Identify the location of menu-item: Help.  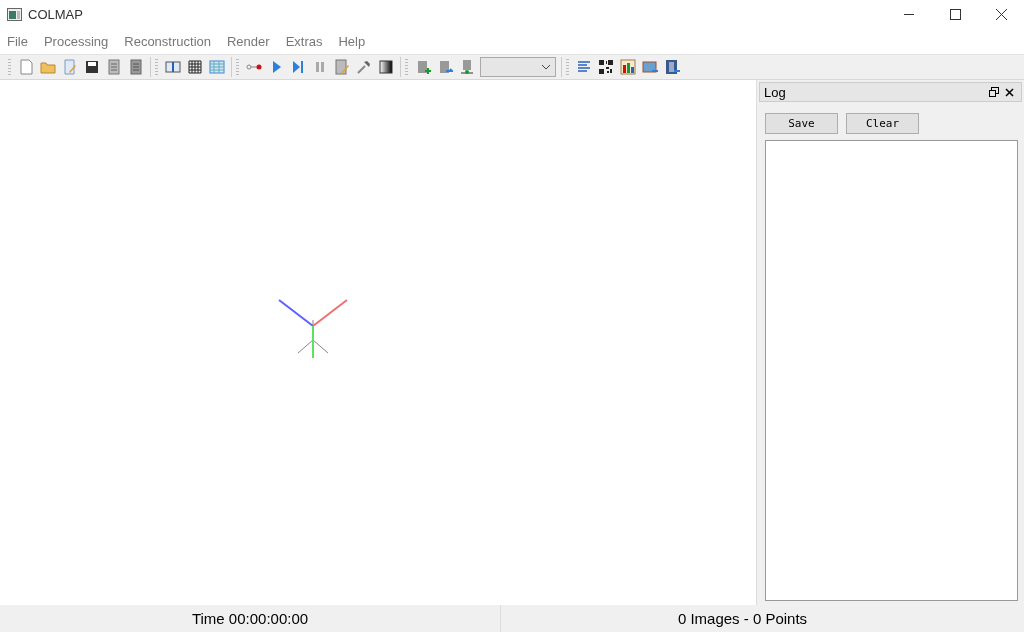
(352, 41).